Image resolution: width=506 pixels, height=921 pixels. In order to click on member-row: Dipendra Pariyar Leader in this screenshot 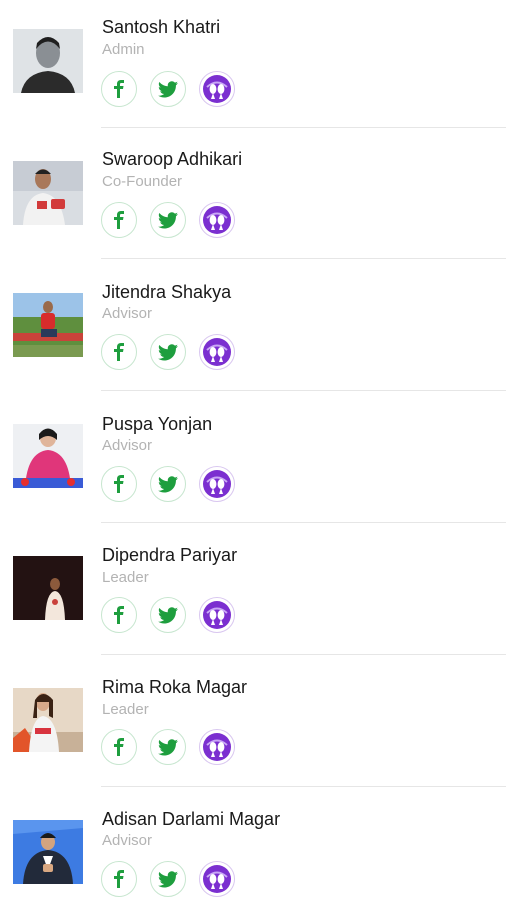, I will do `click(253, 591)`.